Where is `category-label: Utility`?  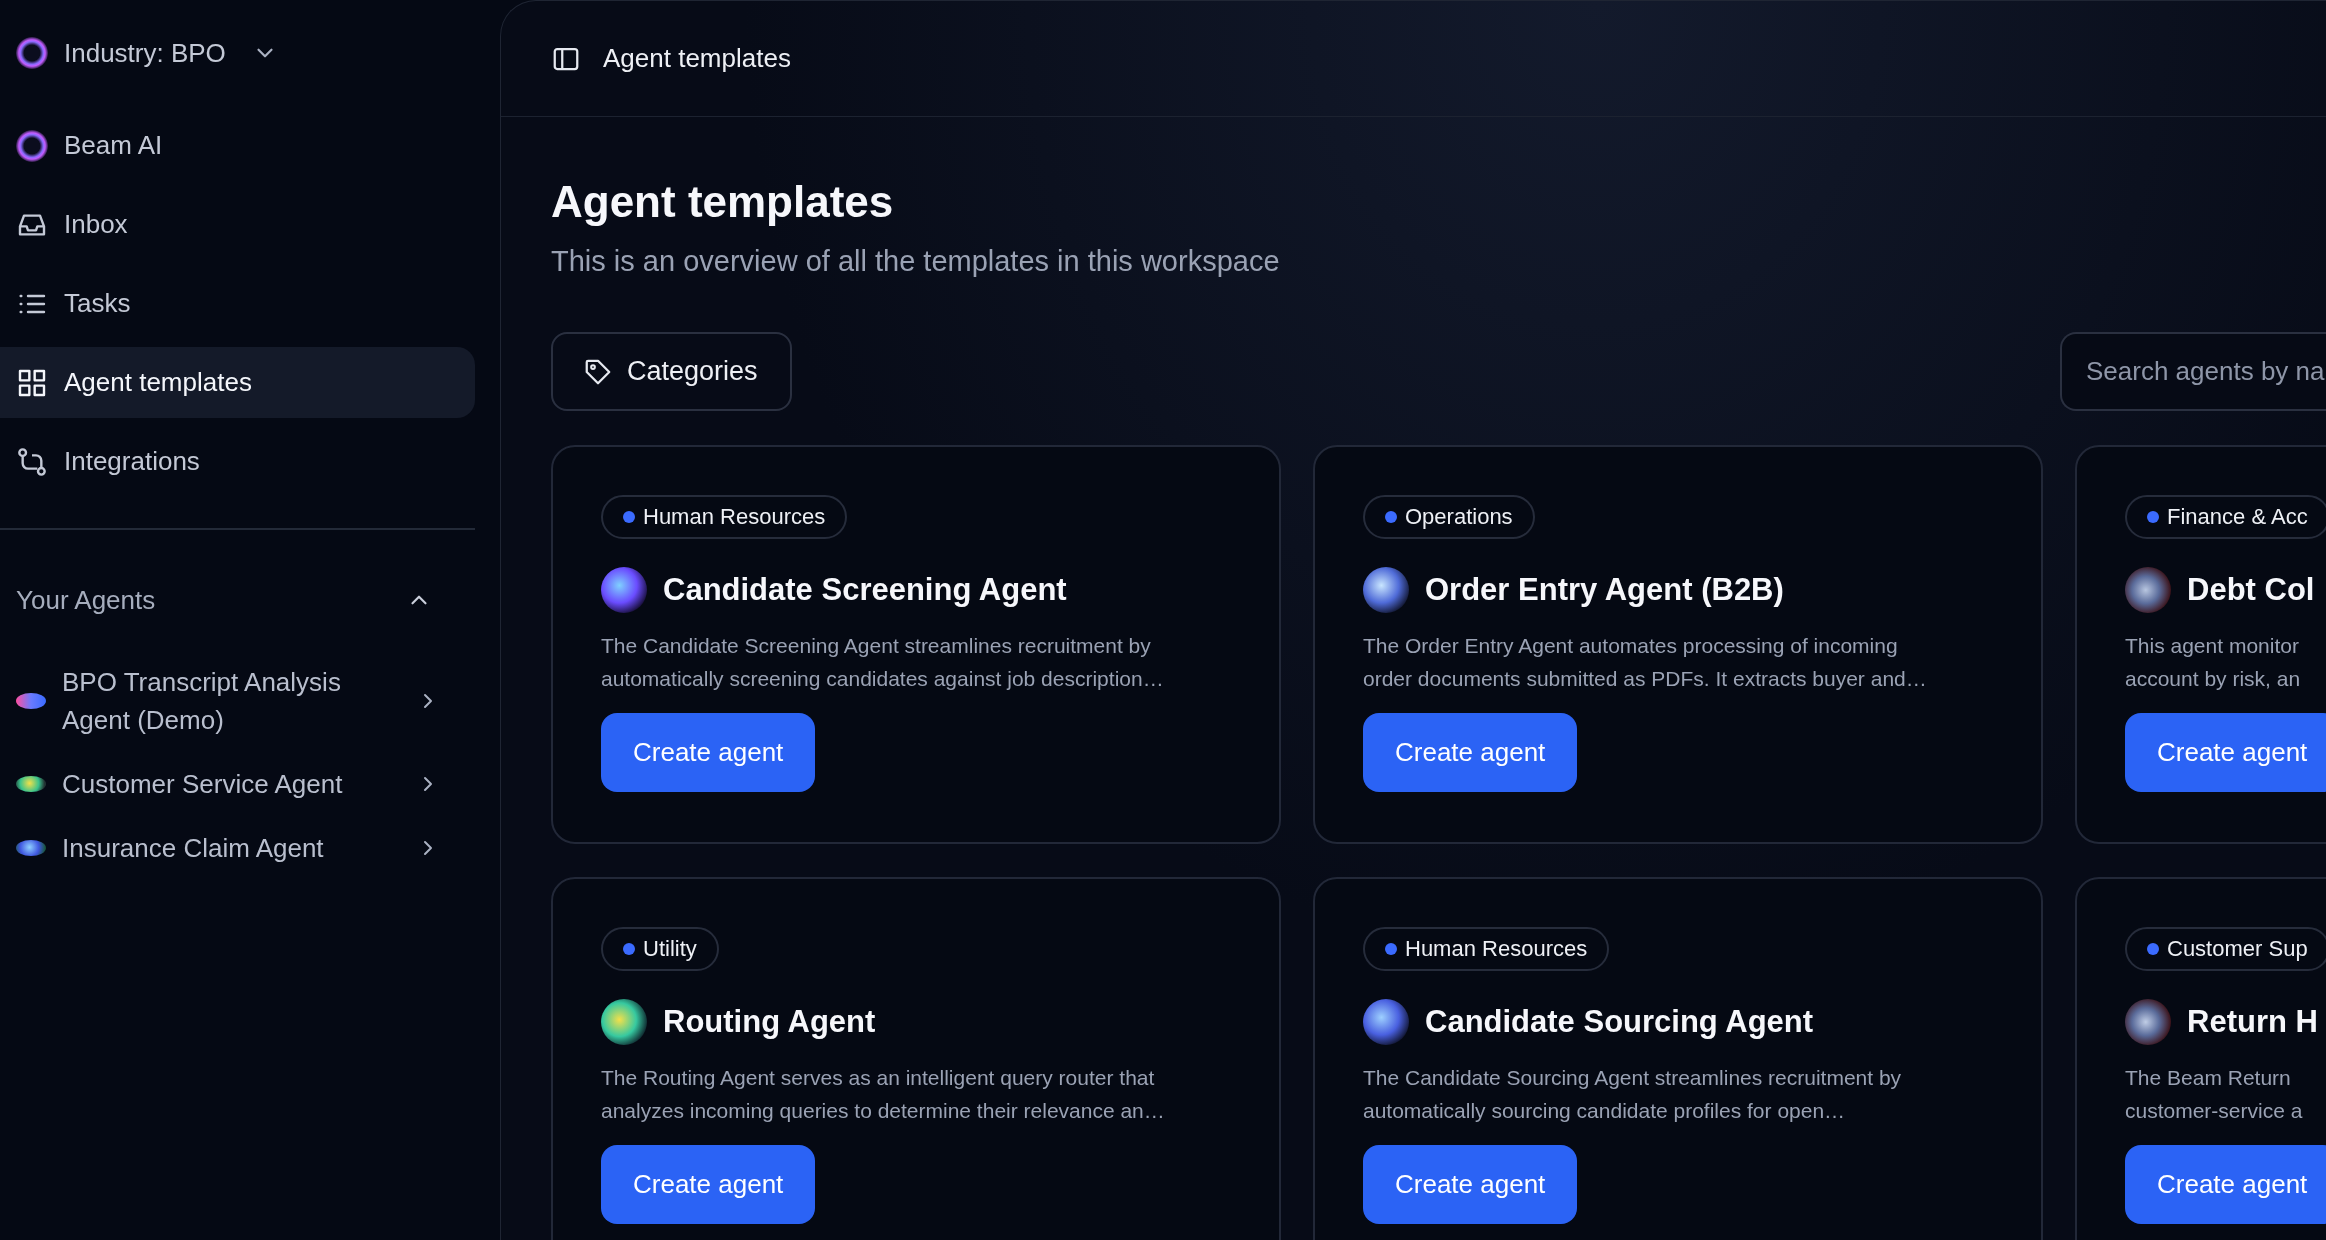 category-label: Utility is located at coordinates (670, 949).